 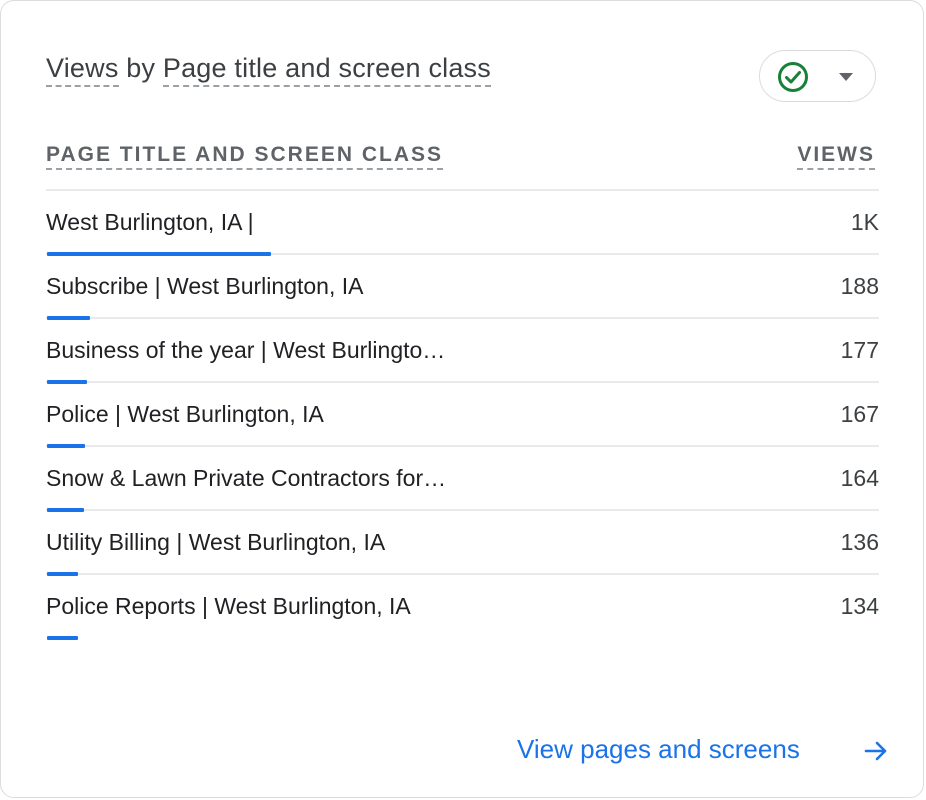 What do you see at coordinates (859, 286) in the screenshot?
I see `row-value: 188` at bounding box center [859, 286].